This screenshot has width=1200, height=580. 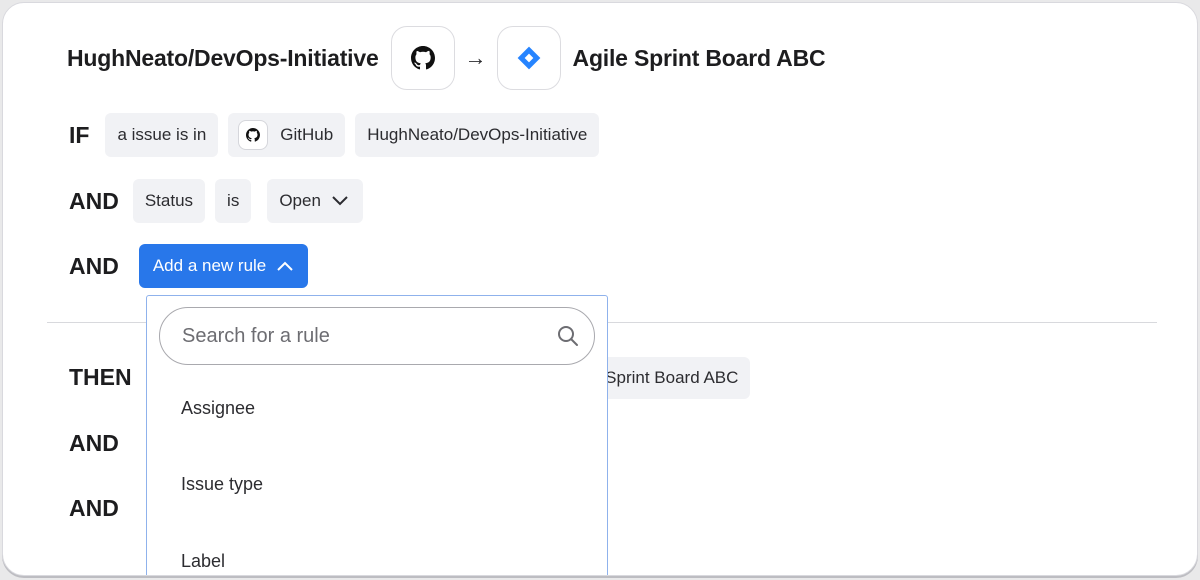 I want to click on status-rule-row: AND Status is Open, so click(x=216, y=201).